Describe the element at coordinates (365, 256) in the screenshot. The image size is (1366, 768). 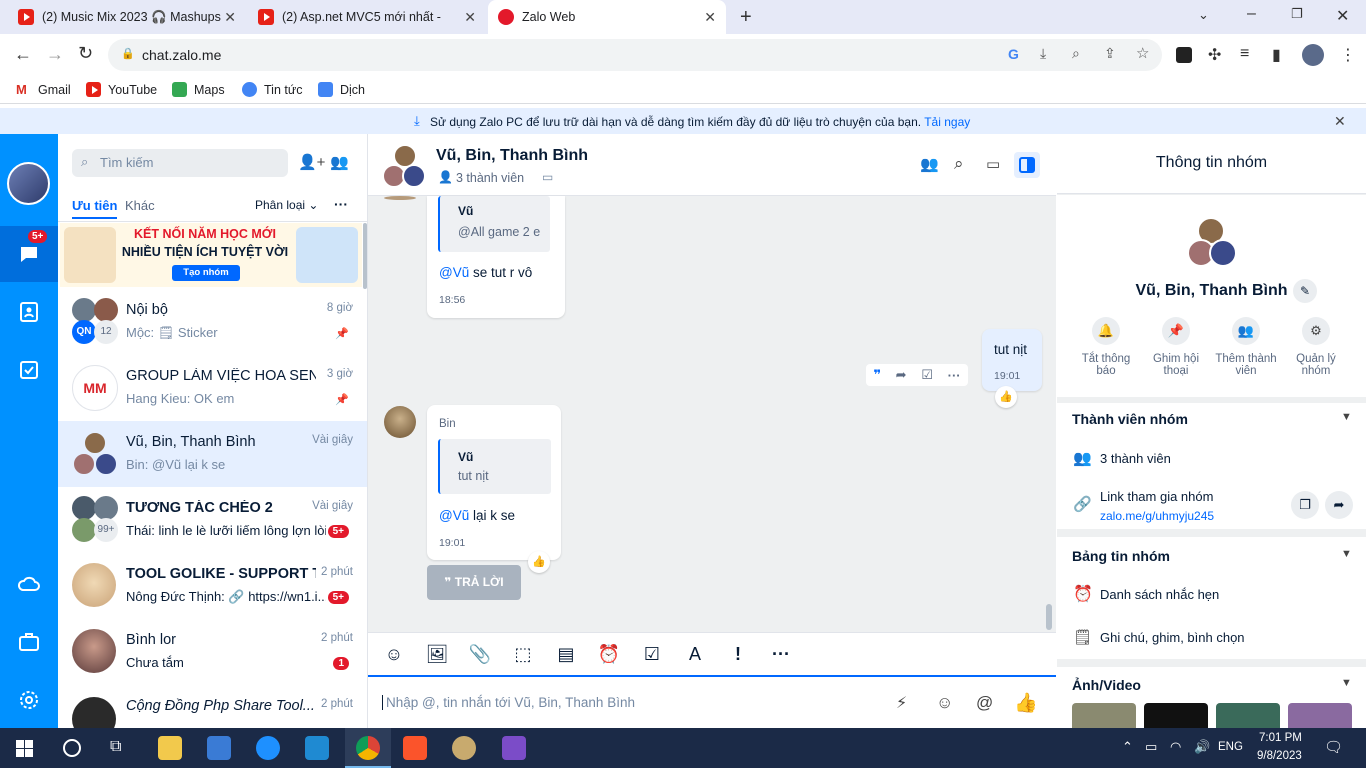
I see `scrollbar` at that location.